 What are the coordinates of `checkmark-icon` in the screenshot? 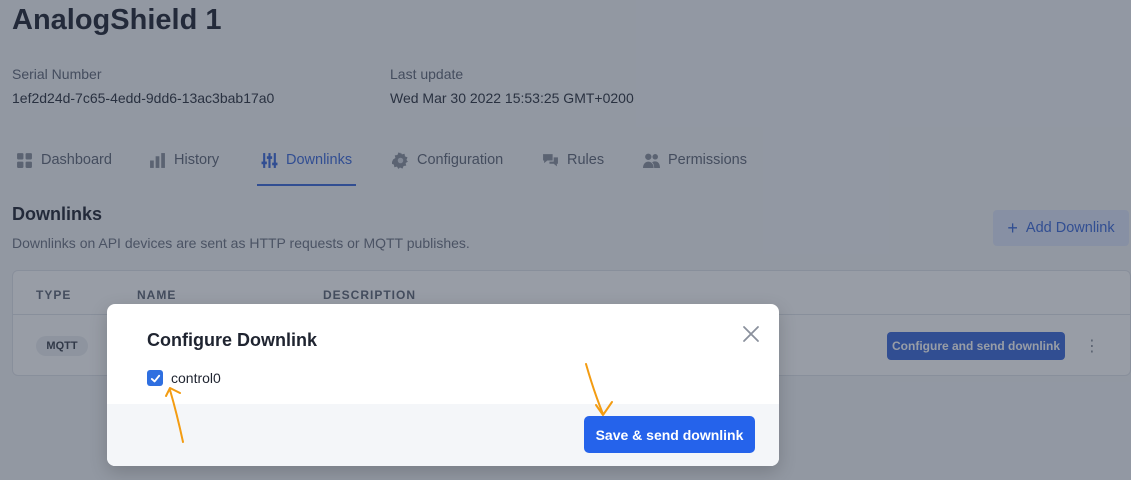 It's located at (155, 378).